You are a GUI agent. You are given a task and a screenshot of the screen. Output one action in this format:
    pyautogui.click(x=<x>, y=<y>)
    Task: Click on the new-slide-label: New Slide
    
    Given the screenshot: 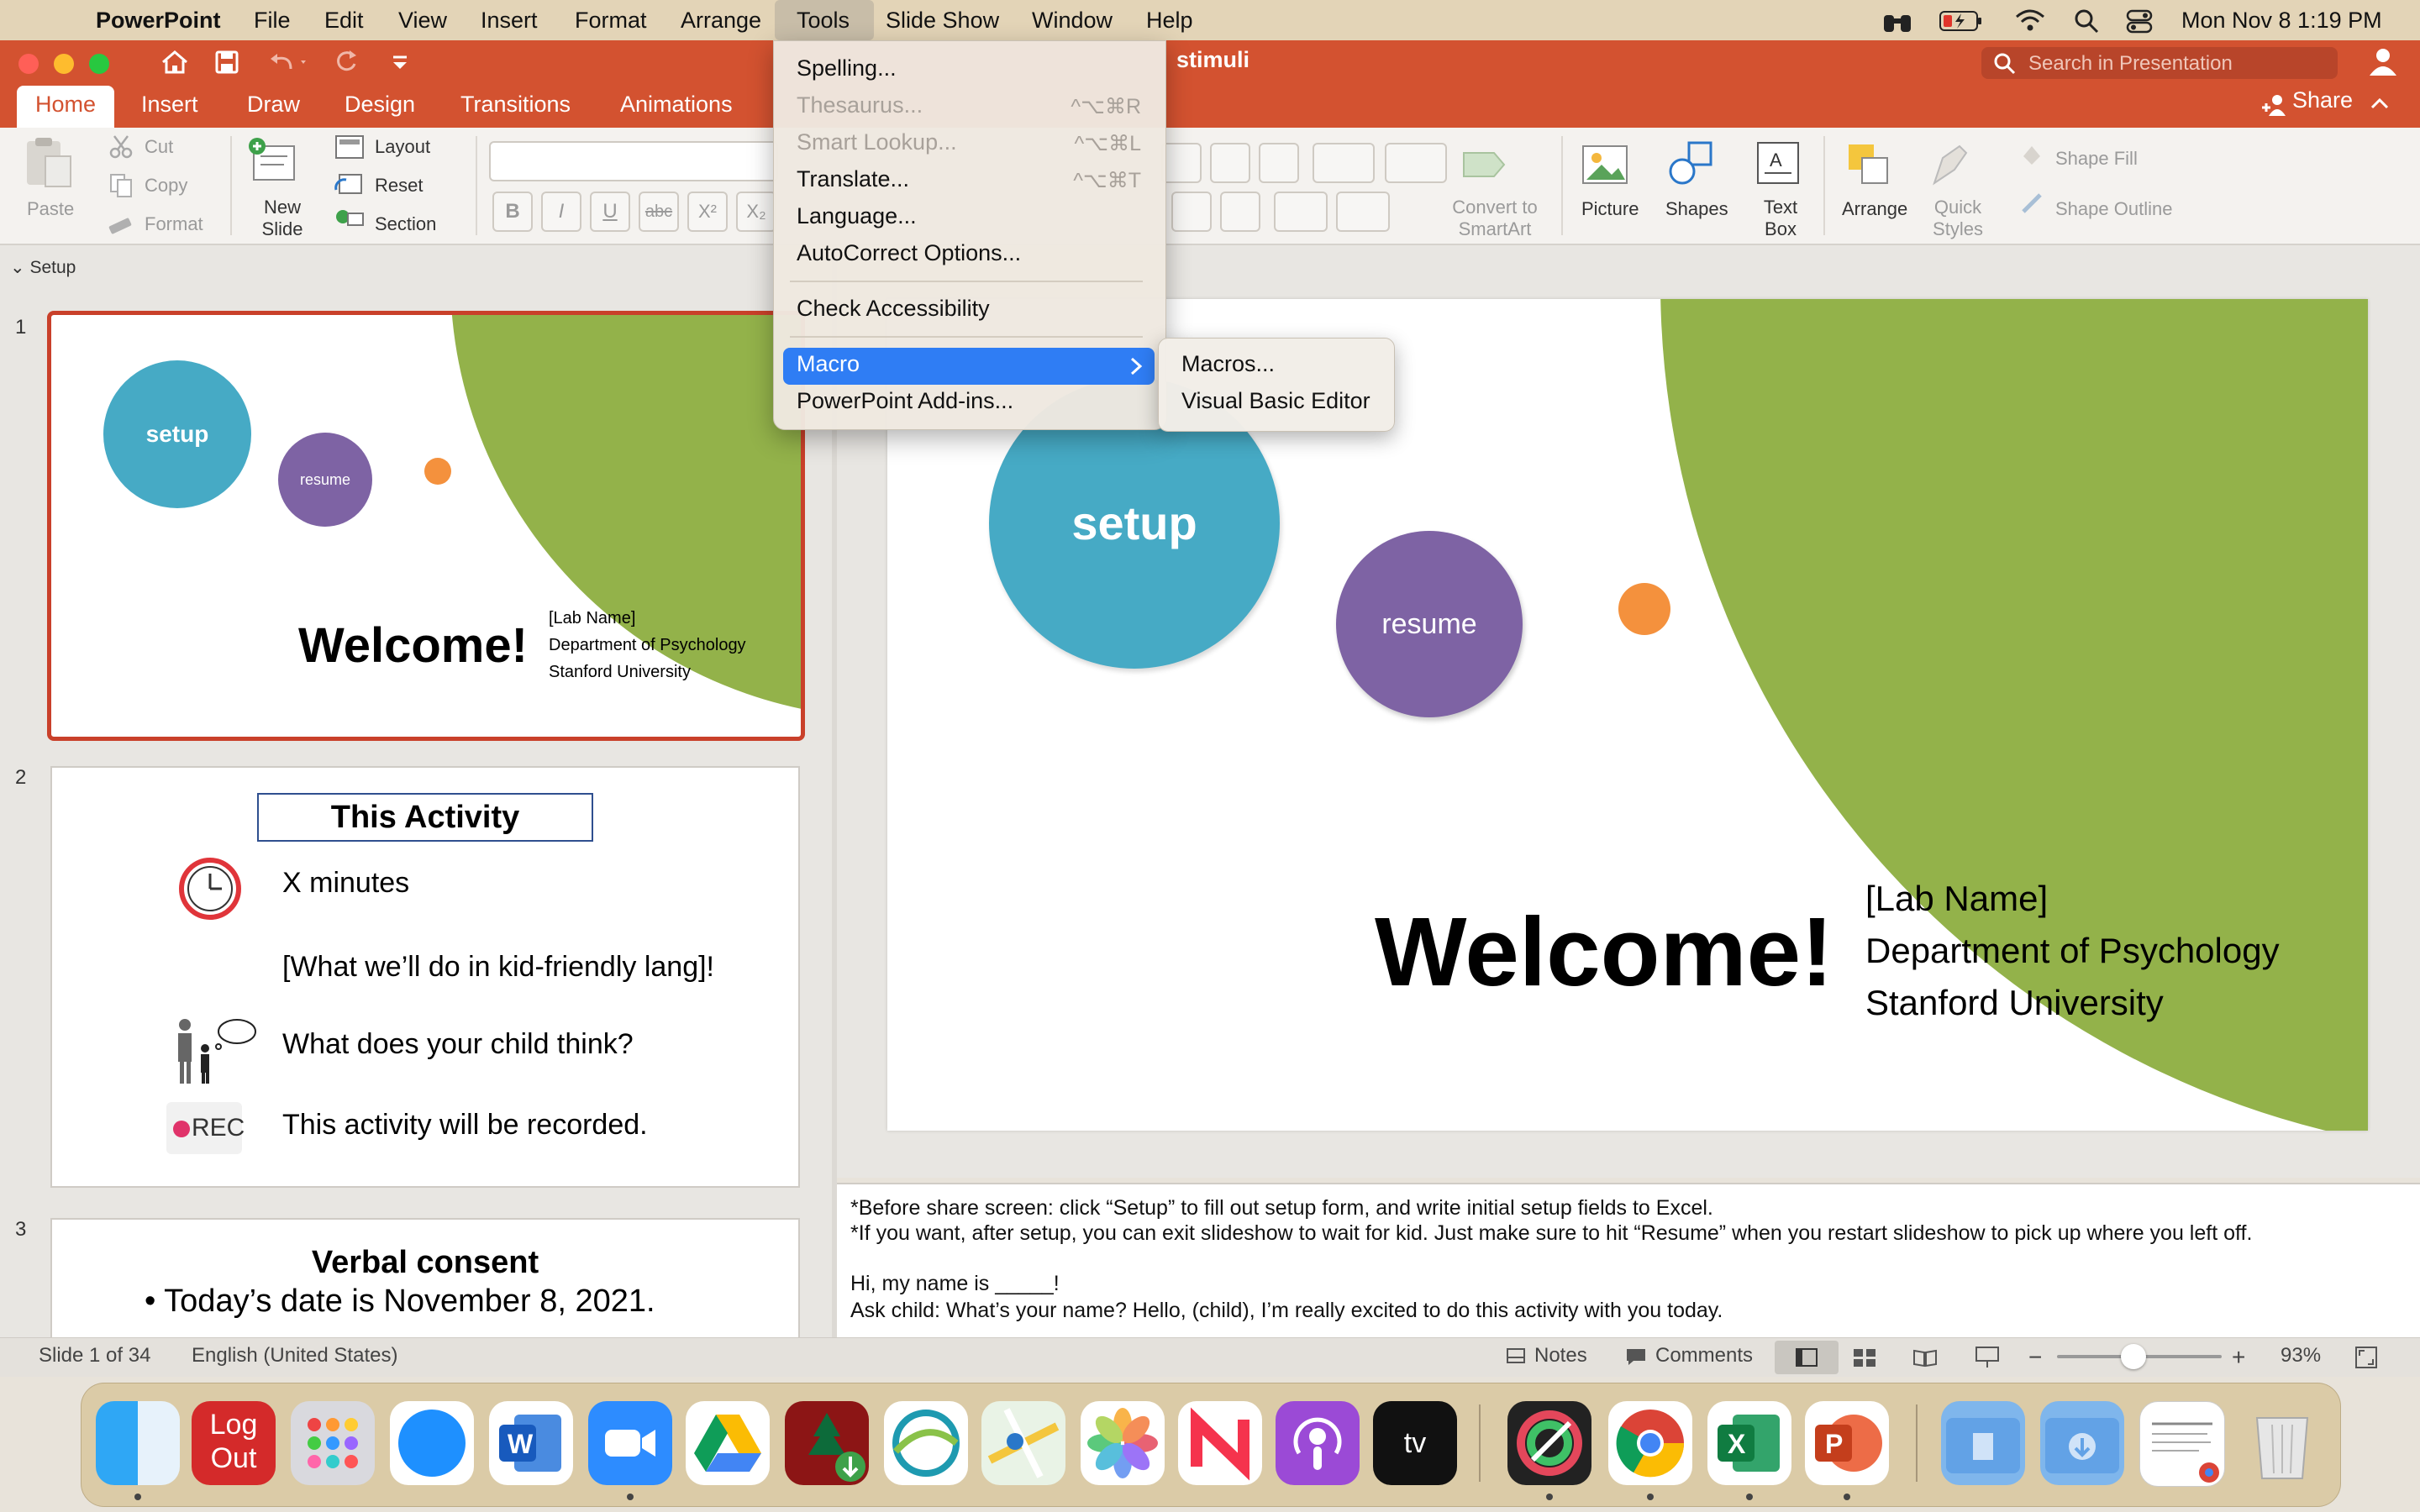 What is the action you would take?
    pyautogui.click(x=282, y=218)
    